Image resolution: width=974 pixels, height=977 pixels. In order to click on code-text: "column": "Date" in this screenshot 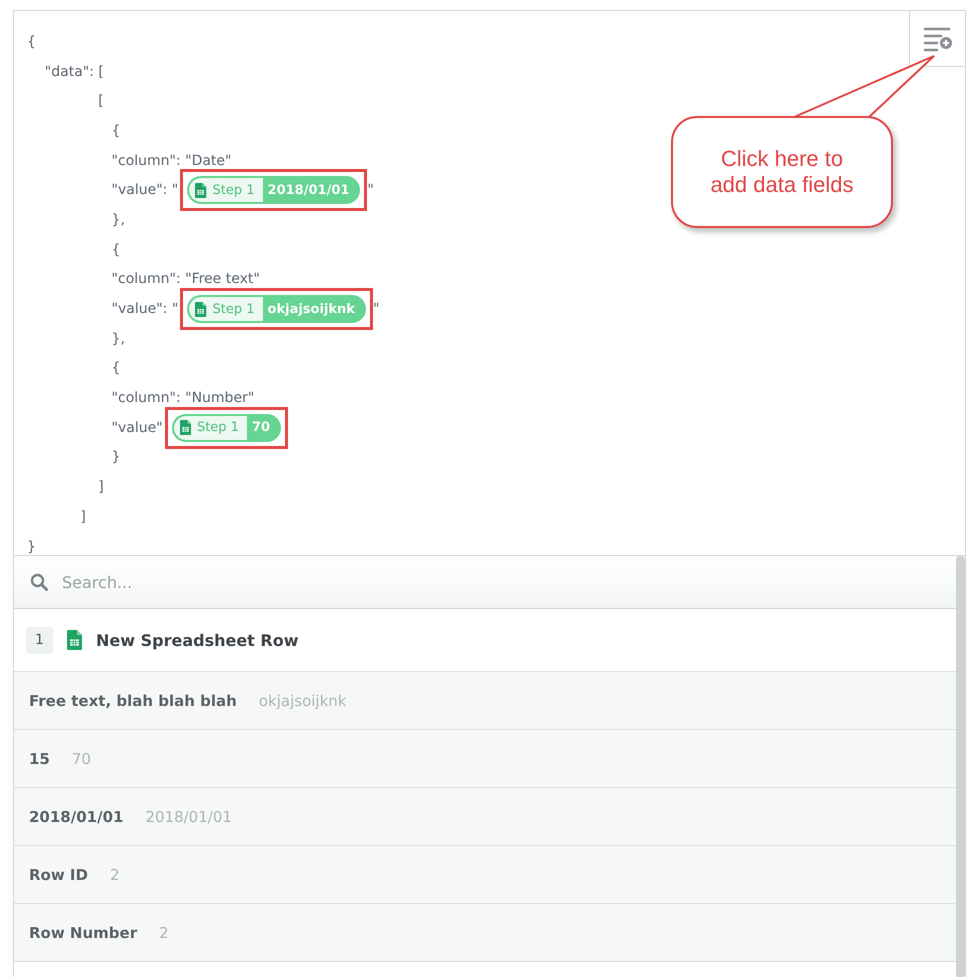, I will do `click(171, 160)`.